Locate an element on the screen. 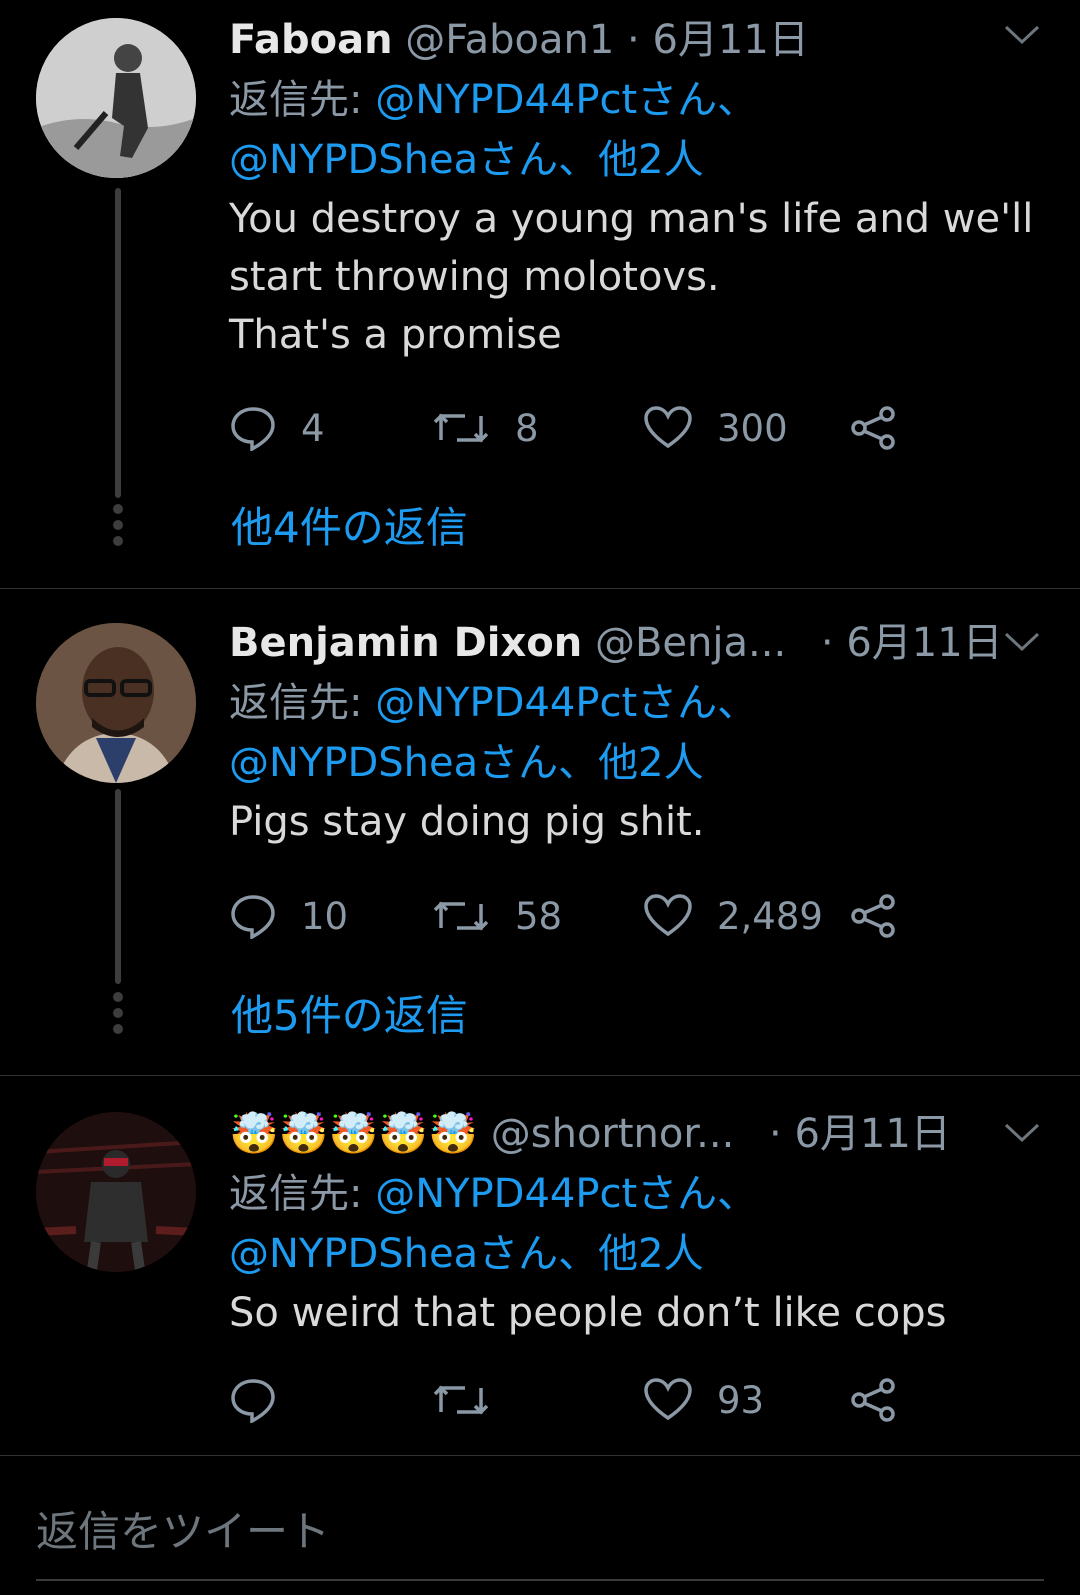  like-count: 2,489 is located at coordinates (770, 916).